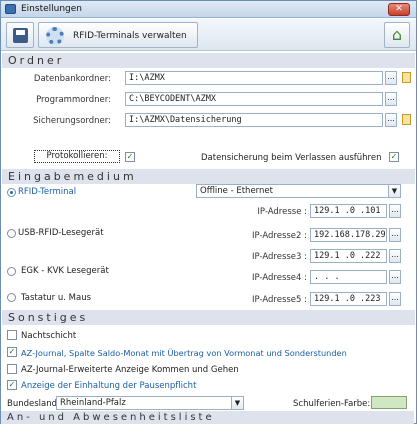 This screenshot has height=424, width=417. What do you see at coordinates (32, 404) in the screenshot?
I see `bundesland-label: Bundesland` at bounding box center [32, 404].